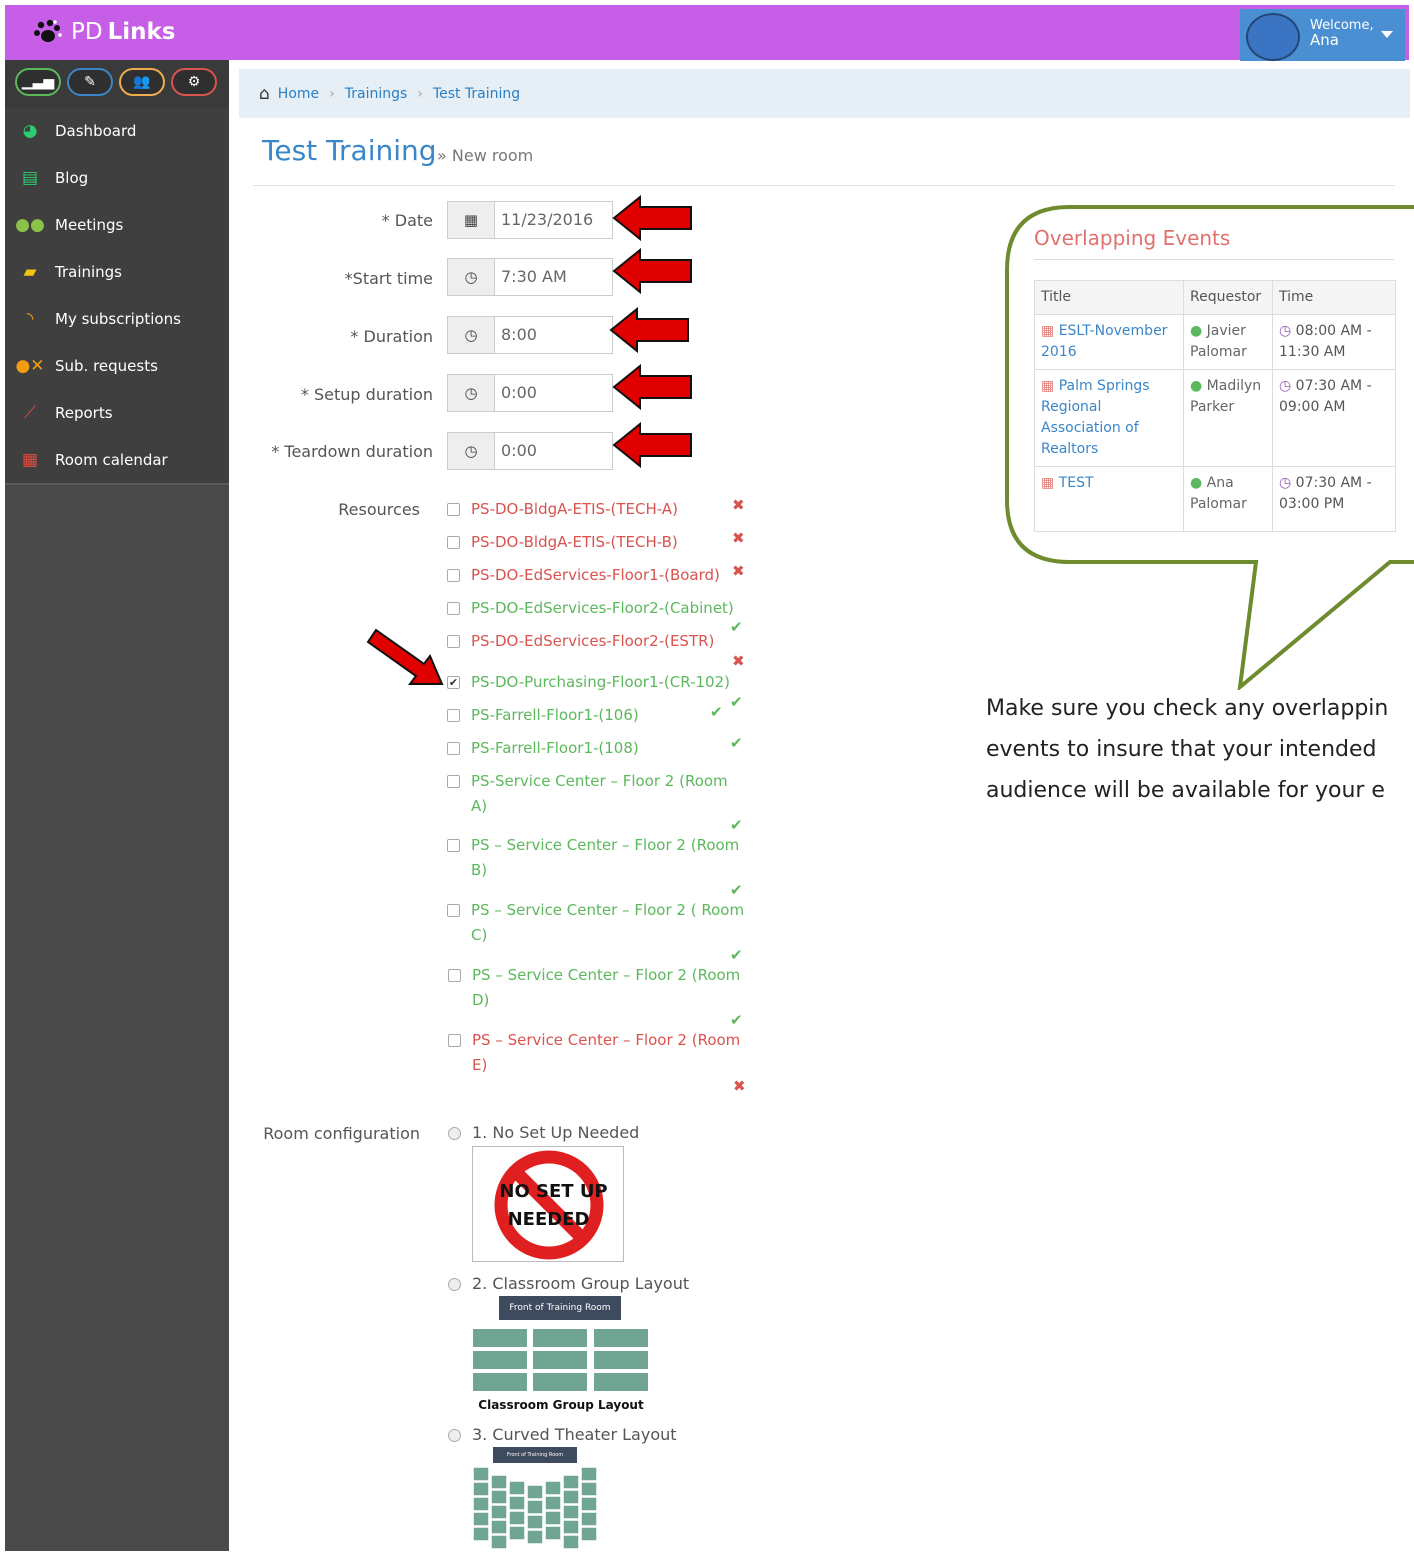 This screenshot has height=1553, width=1414. I want to click on dashboard-icon: ◕, so click(30, 131).